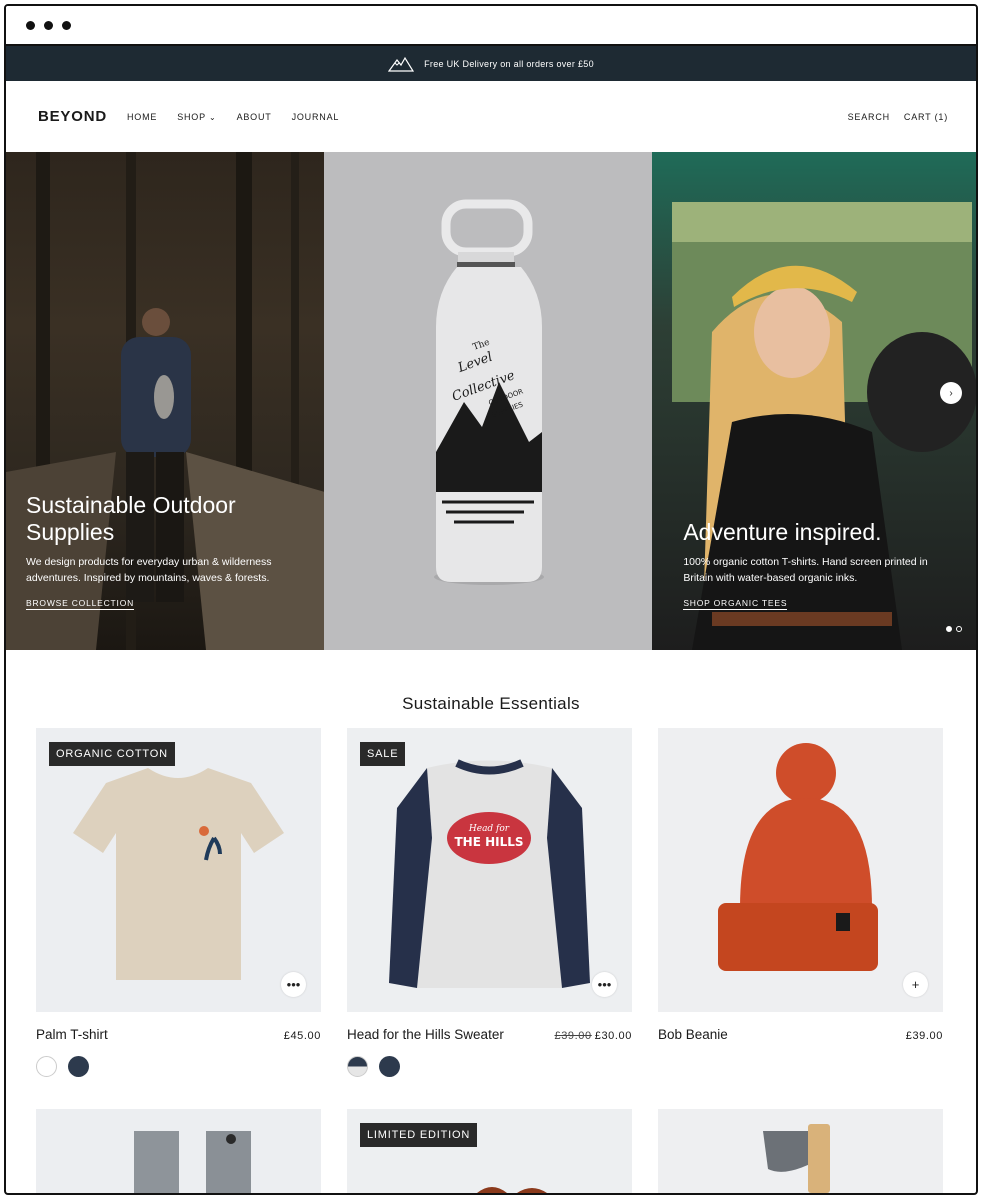 Image resolution: width=982 pixels, height=1199 pixels. I want to click on main-nav: HOME SHOP ⌄ ABOUT JOURNAL, so click(233, 117).